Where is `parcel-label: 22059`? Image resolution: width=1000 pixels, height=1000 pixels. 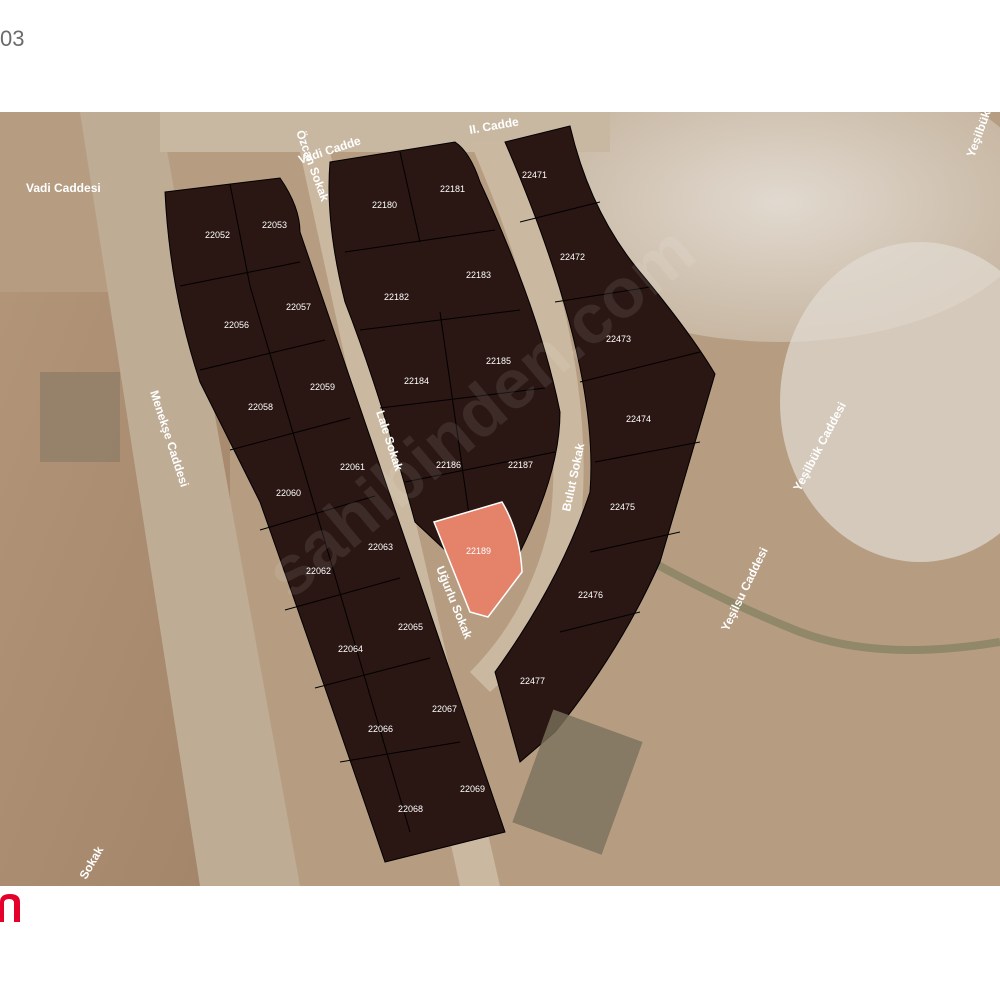
parcel-label: 22059 is located at coordinates (322, 387).